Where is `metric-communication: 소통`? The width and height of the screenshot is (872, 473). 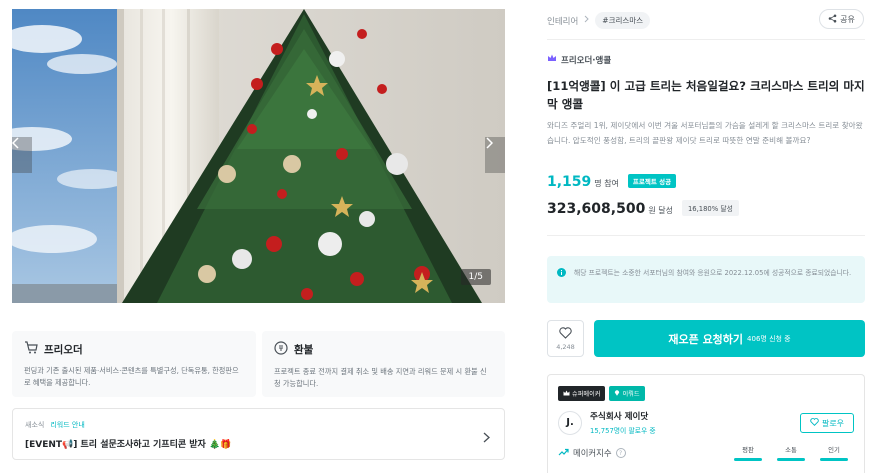 metric-communication: 소통 is located at coordinates (791, 453).